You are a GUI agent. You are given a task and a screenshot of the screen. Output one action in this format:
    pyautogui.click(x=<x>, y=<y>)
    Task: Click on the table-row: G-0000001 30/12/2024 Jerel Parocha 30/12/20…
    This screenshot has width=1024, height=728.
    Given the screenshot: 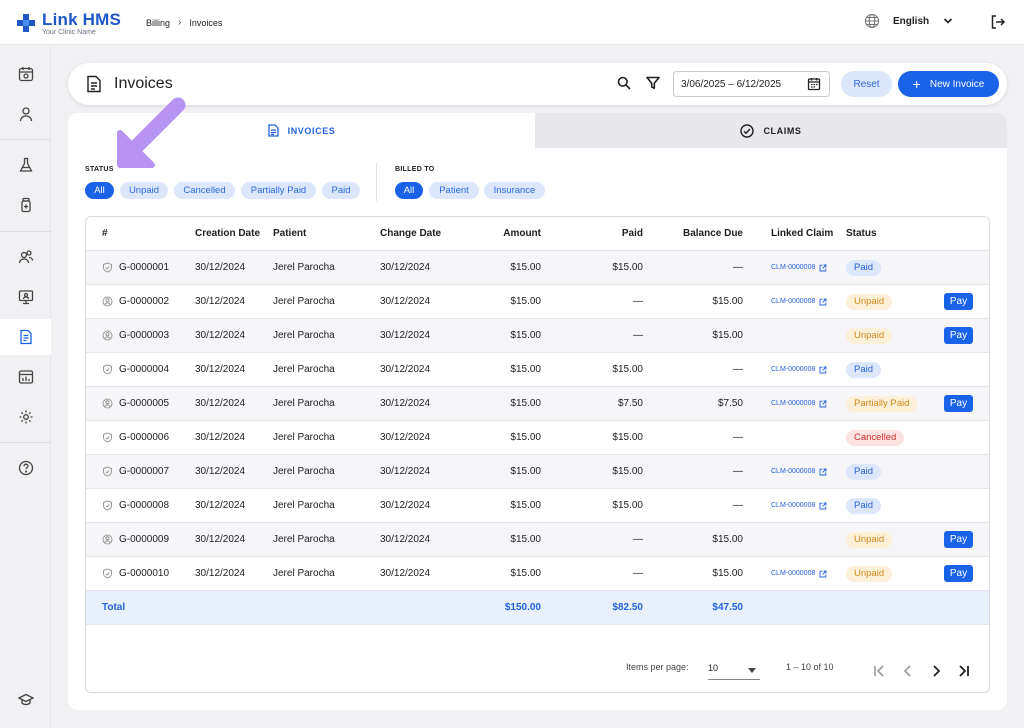 What is the action you would take?
    pyautogui.click(x=537, y=268)
    